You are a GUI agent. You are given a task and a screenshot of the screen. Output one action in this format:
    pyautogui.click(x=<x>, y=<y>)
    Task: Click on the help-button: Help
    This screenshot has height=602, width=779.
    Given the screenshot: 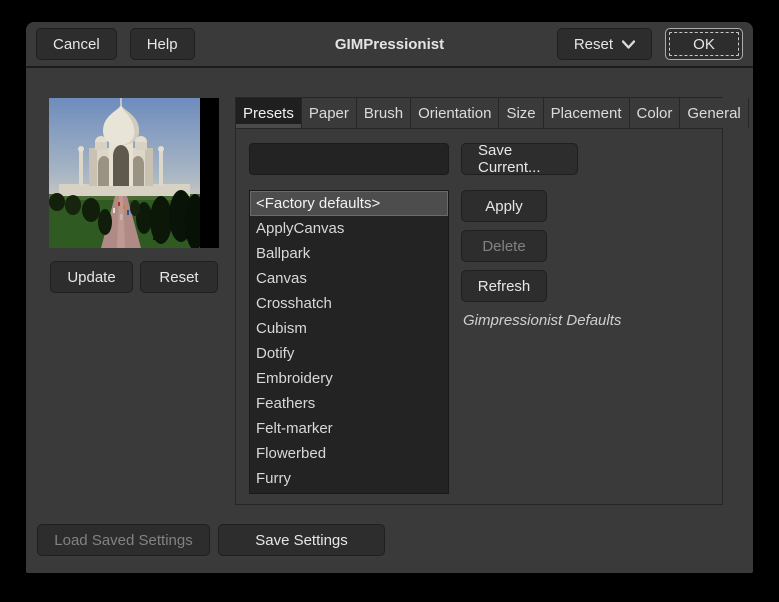 What is the action you would take?
    pyautogui.click(x=162, y=44)
    